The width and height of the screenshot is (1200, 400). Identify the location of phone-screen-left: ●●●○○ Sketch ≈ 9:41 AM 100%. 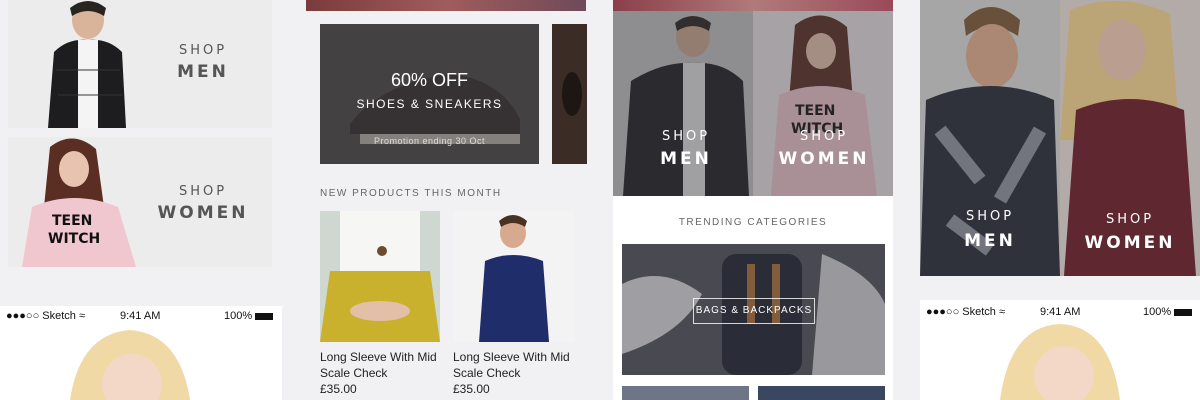
(141, 353).